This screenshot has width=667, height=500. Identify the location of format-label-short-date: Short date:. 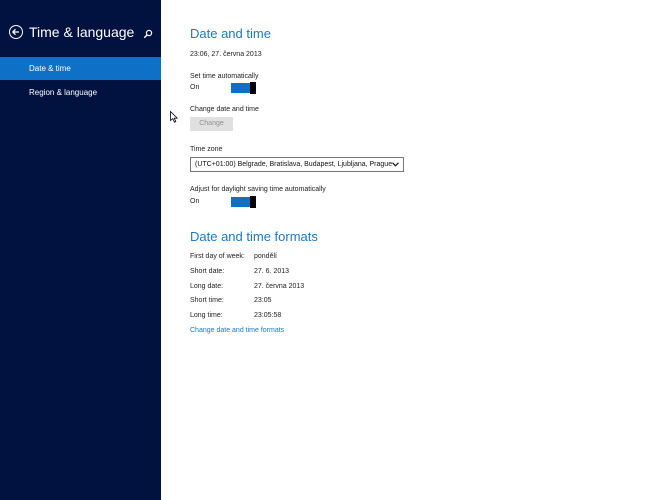
(207, 271).